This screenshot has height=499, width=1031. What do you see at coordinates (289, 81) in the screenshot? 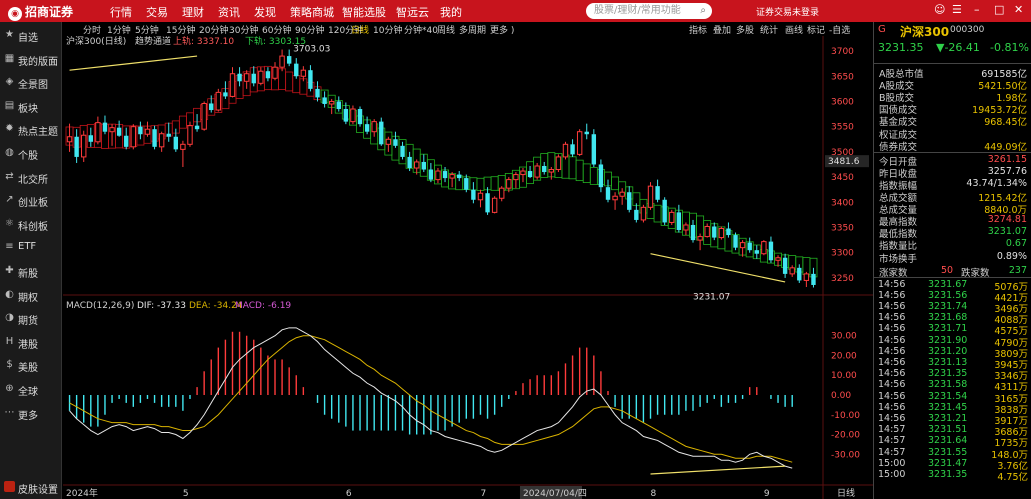
I see `channel-segment` at bounding box center [289, 81].